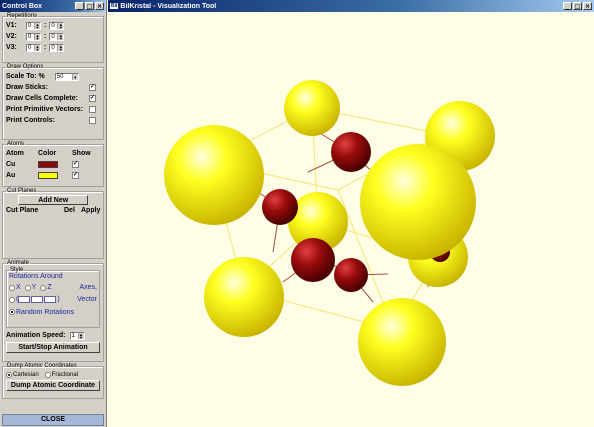  I want to click on draw-sticks-row: Draw Sticks: ✓, so click(53, 87).